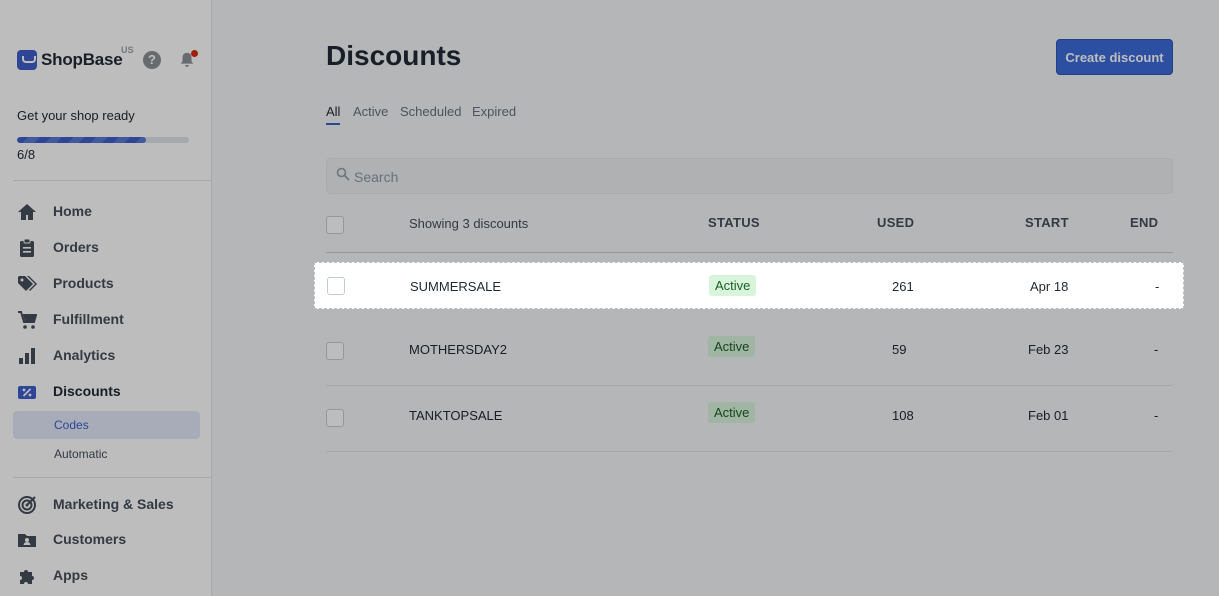 This screenshot has height=596, width=1219. What do you see at coordinates (112, 576) in the screenshot?
I see `sidebar-item-apps: Apps` at bounding box center [112, 576].